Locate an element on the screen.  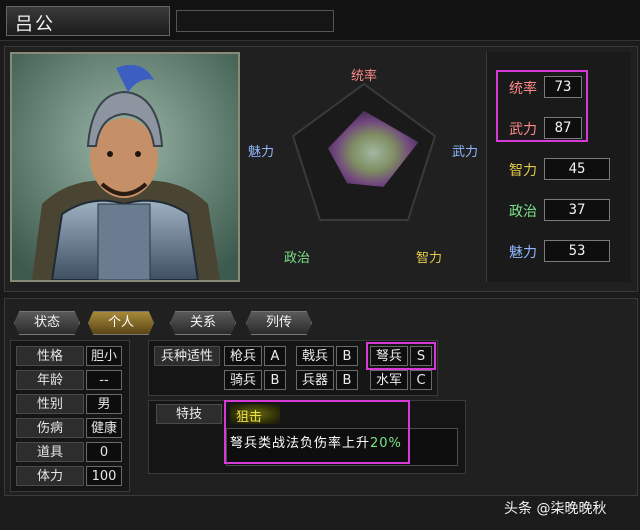
subtitle-field is located at coordinates (255, 21).